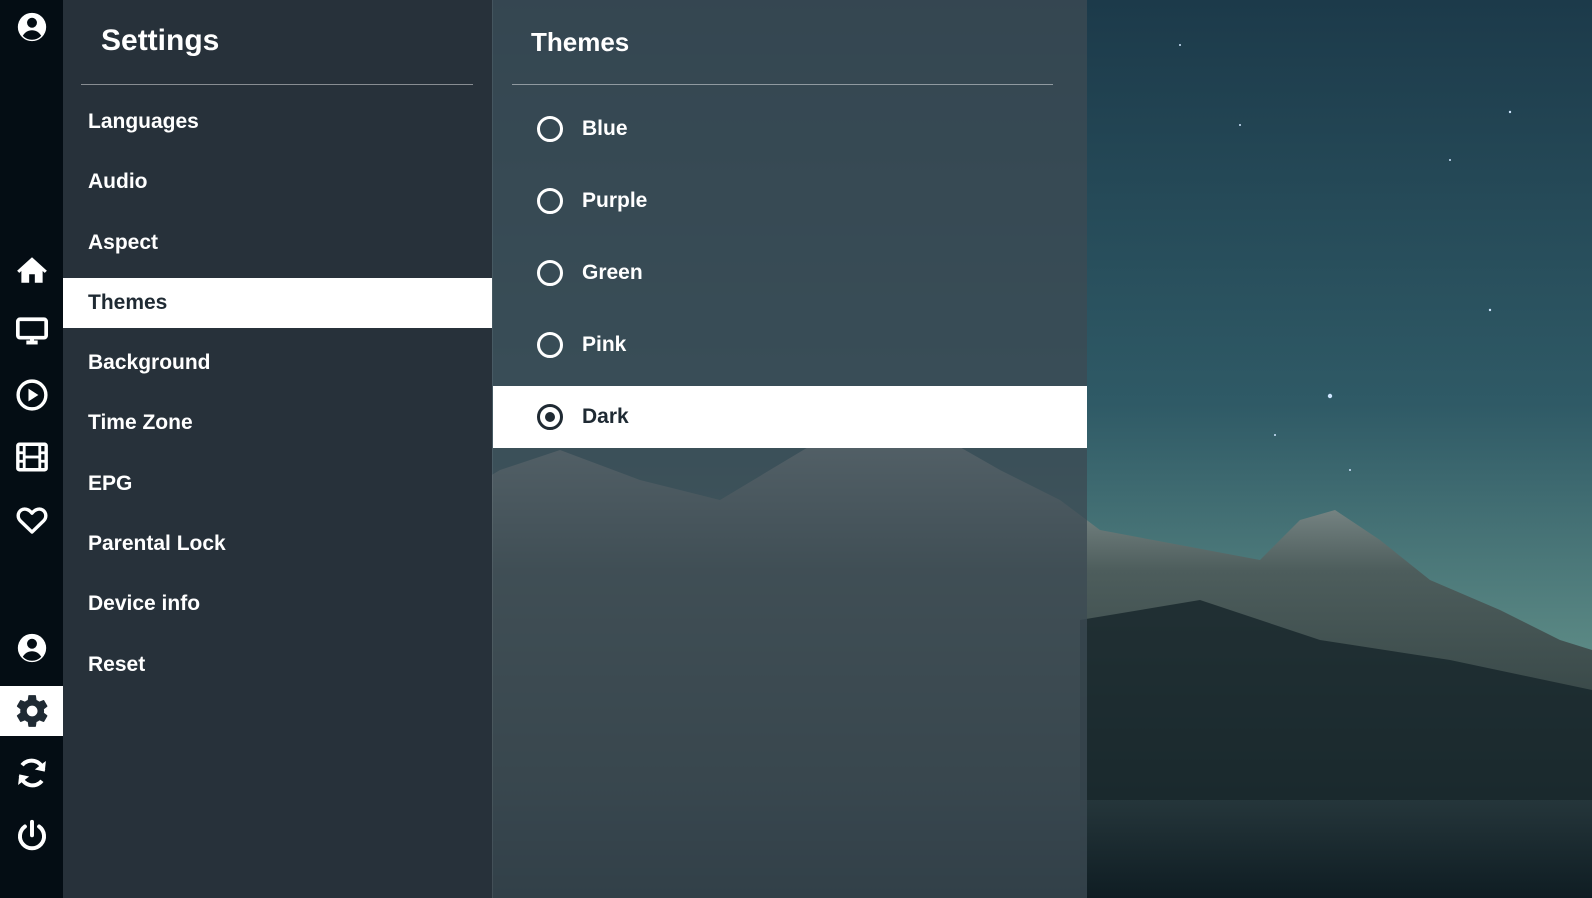 Image resolution: width=1592 pixels, height=898 pixels. I want to click on play-circle-icon, so click(31, 395).